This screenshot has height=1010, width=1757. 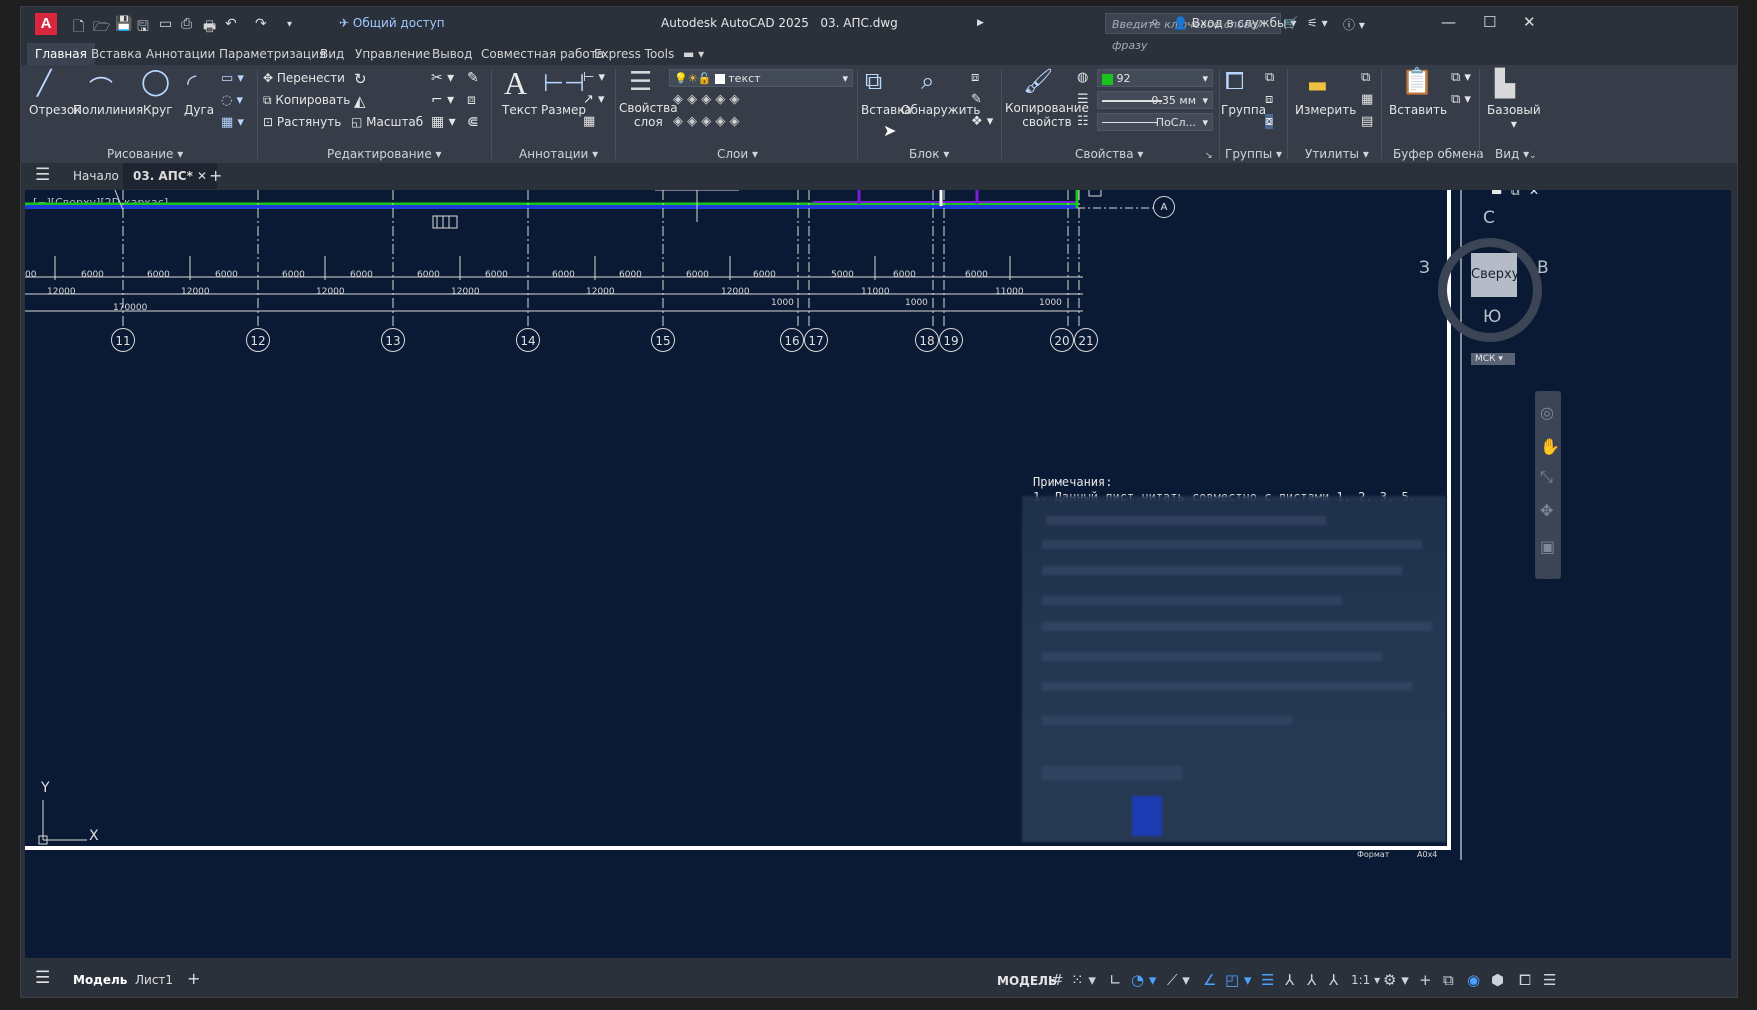 What do you see at coordinates (186, 24) in the screenshot?
I see `publish-icon: ⎙` at bounding box center [186, 24].